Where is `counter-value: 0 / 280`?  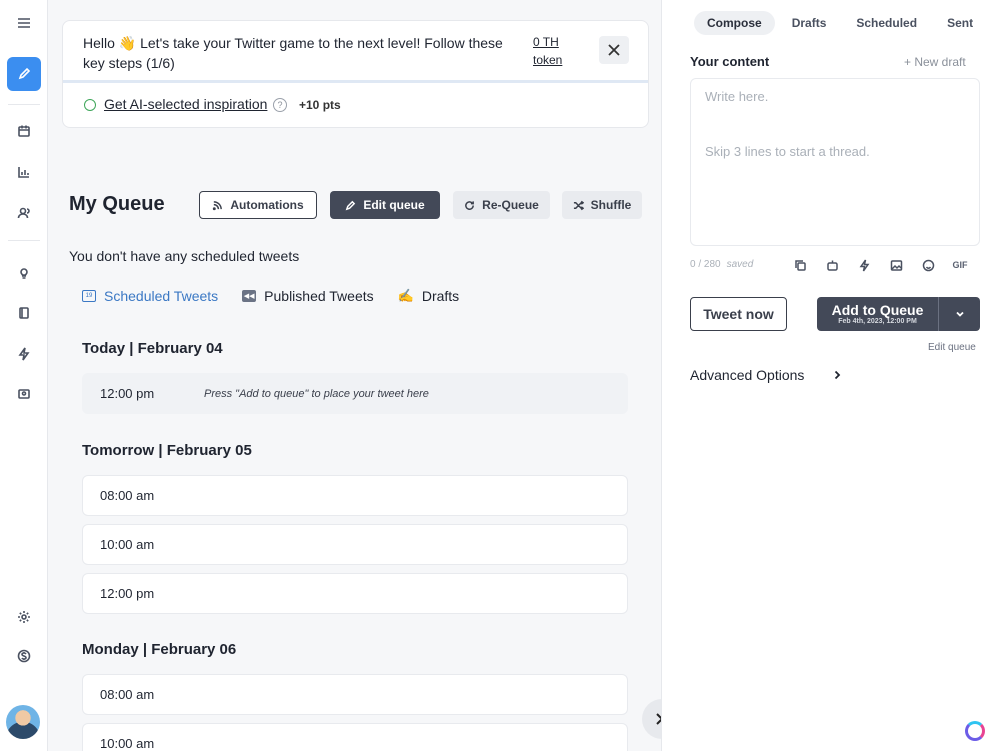 counter-value: 0 / 280 is located at coordinates (705, 264).